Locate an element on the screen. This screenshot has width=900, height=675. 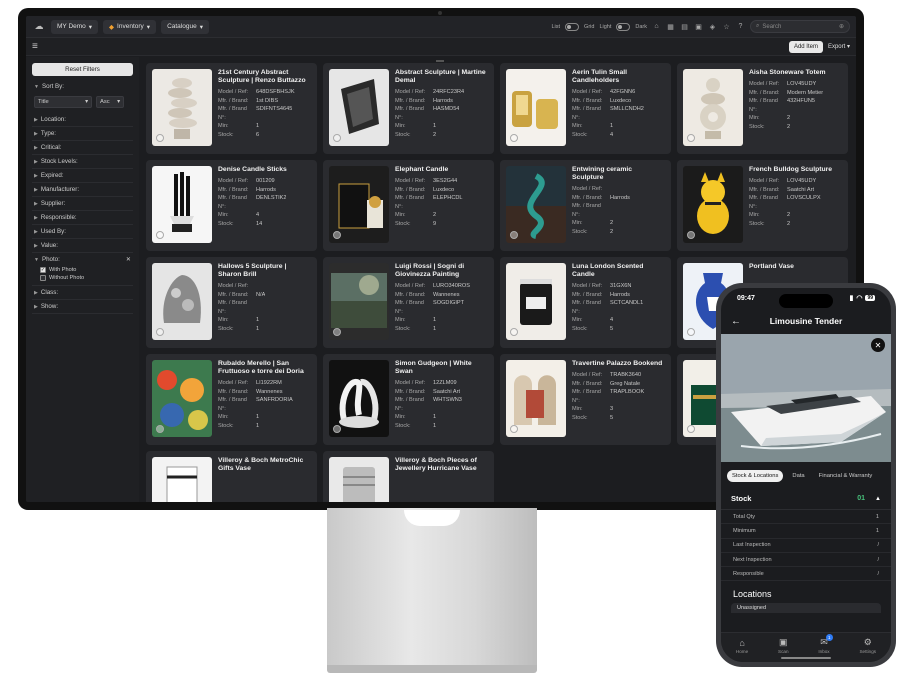
item-title: Villeroy & Boch MetroChic Gifts Vase is located at coordinates (264, 465).